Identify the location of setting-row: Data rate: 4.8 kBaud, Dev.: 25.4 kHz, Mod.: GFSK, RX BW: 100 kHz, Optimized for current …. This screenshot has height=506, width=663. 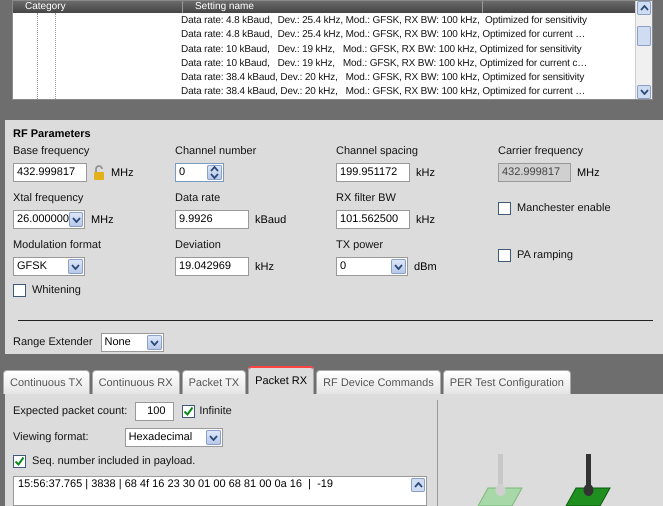
(383, 35).